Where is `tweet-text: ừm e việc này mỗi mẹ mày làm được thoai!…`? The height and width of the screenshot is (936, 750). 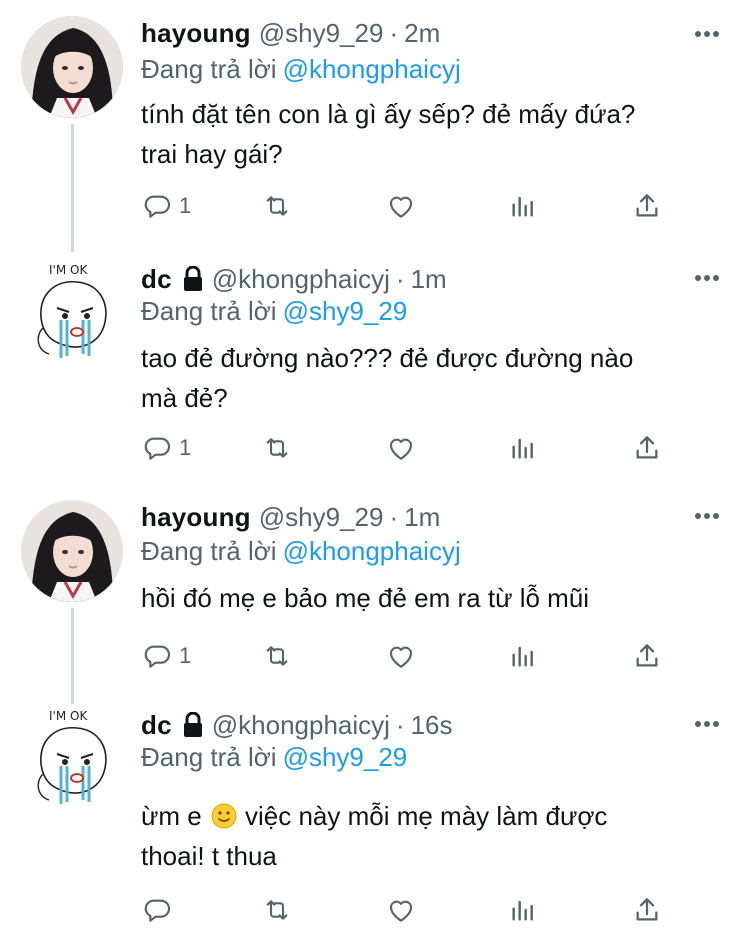 tweet-text: ừm e việc này mỗi mẹ mày làm được thoai!… is located at coordinates (431, 836).